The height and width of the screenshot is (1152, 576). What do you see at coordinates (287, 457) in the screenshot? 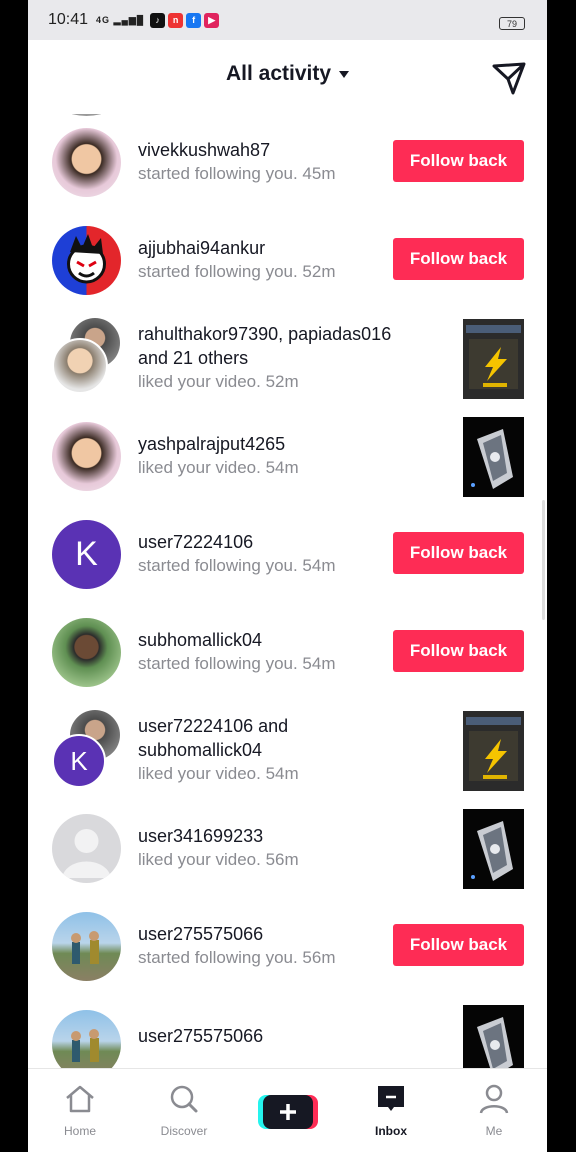
I see `activity-row: yashpalrajput4265 liked your video. 54m` at bounding box center [287, 457].